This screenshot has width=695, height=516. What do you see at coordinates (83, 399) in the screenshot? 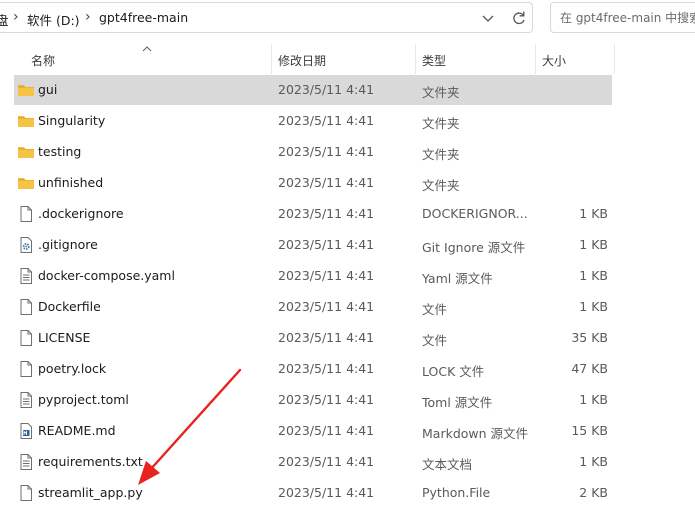
I see `file-name: pyproject.toml` at bounding box center [83, 399].